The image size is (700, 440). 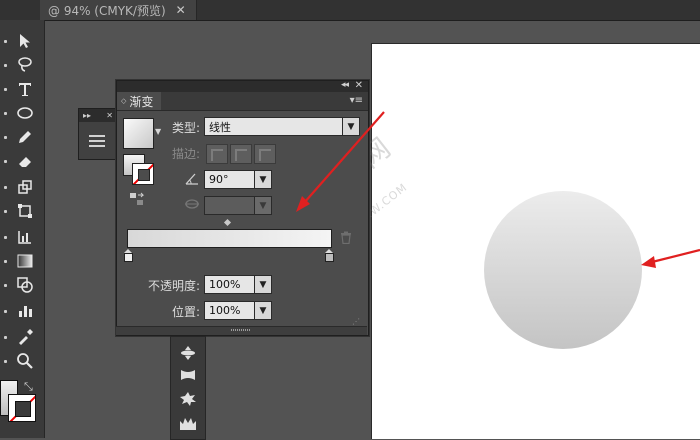 What do you see at coordinates (356, 321) in the screenshot?
I see `resize-handle-icon: ⋰` at bounding box center [356, 321].